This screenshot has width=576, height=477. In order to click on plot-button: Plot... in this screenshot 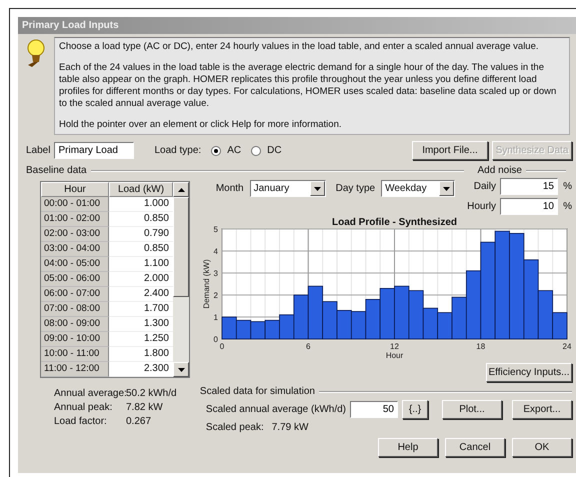, I will do `click(472, 409)`.